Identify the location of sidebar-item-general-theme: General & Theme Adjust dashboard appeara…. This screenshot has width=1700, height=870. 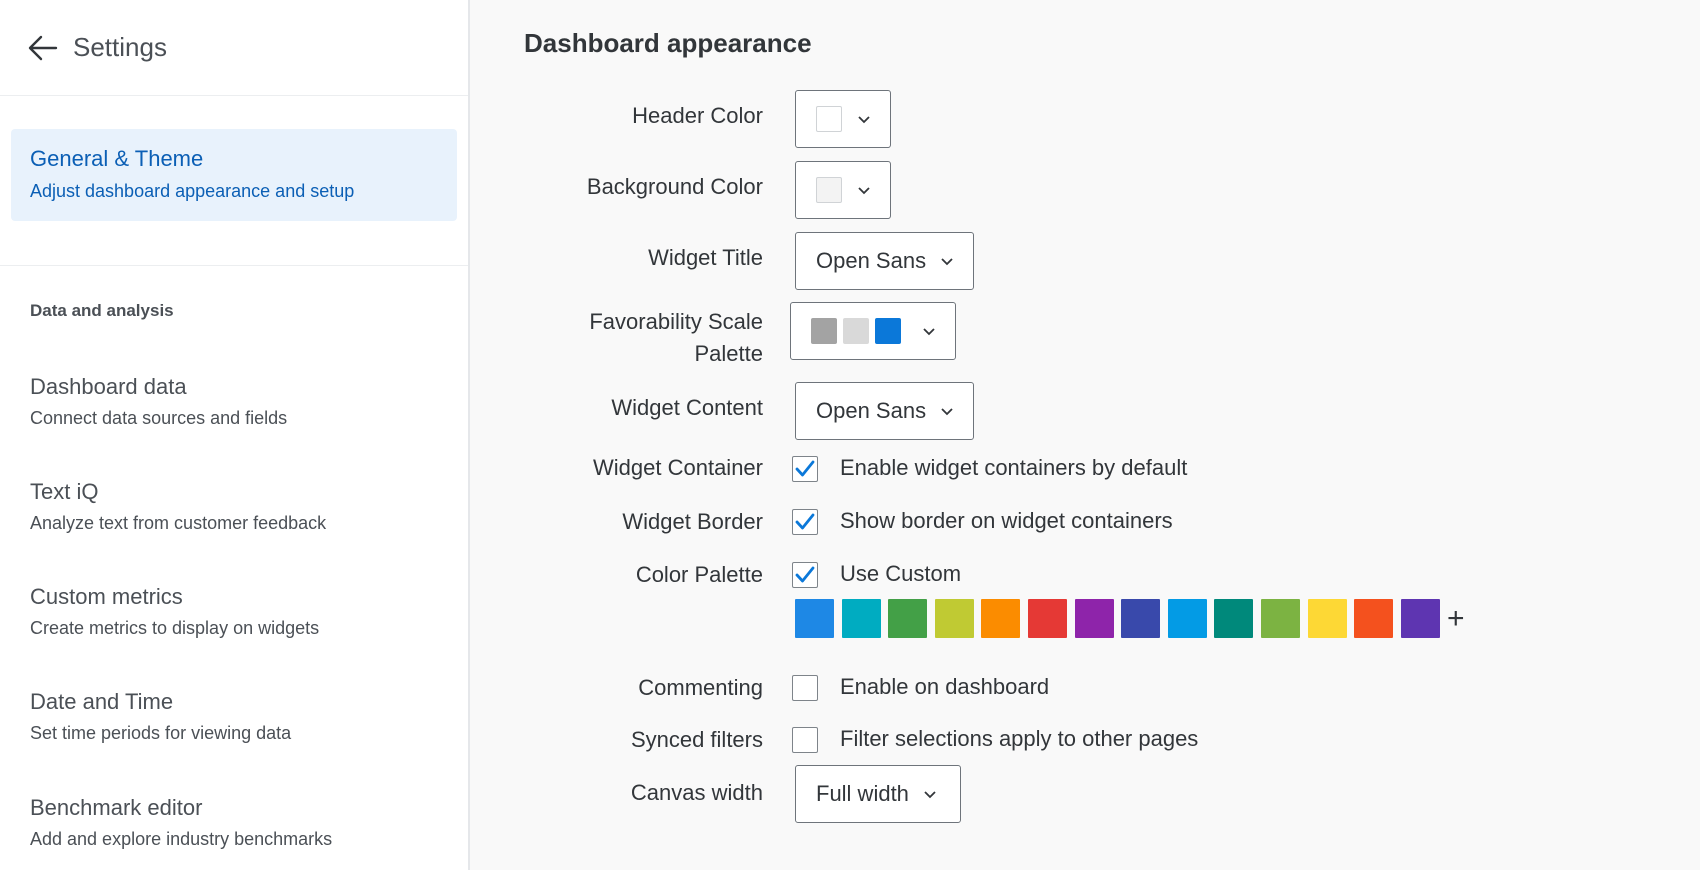
(234, 175).